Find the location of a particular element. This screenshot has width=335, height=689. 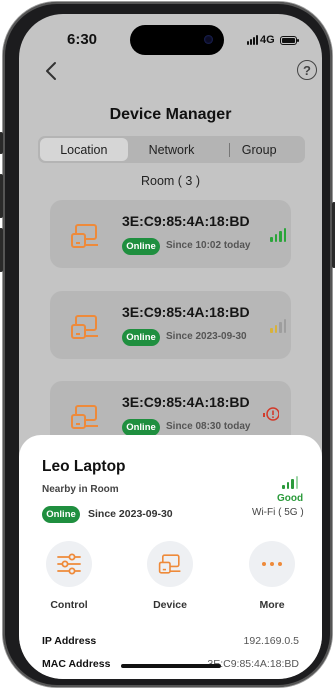

more-button: More is located at coordinates (272, 576).